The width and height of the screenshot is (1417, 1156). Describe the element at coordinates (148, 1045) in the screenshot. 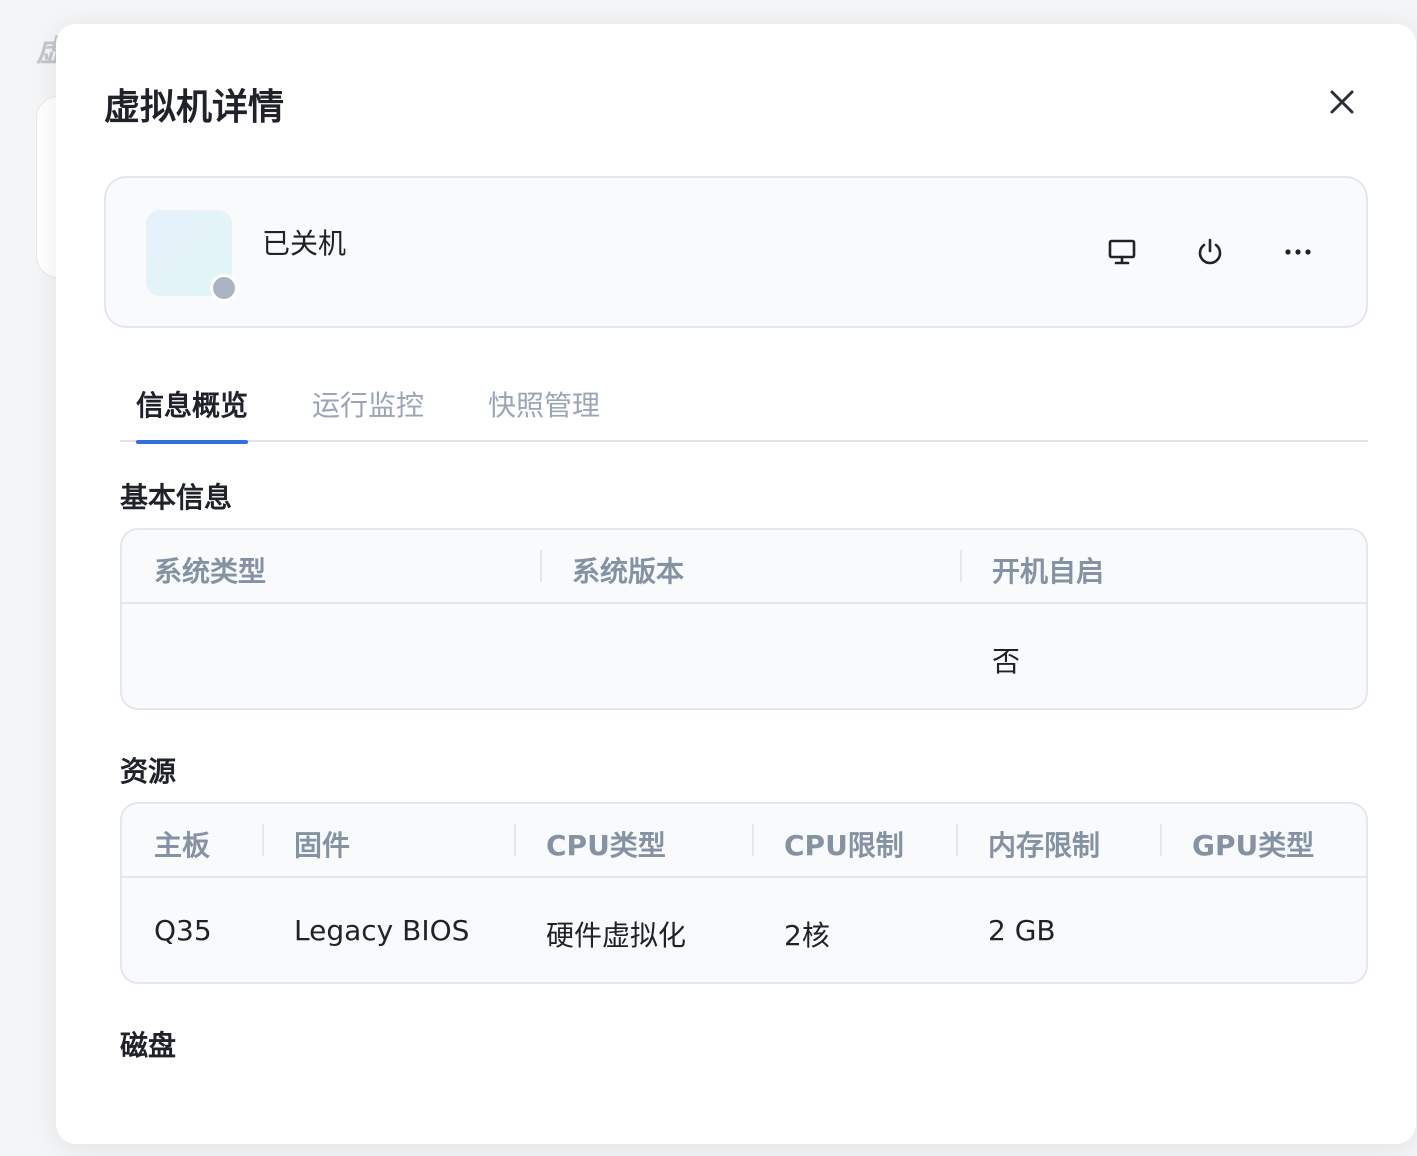

I see `disk-title: 磁盘` at that location.